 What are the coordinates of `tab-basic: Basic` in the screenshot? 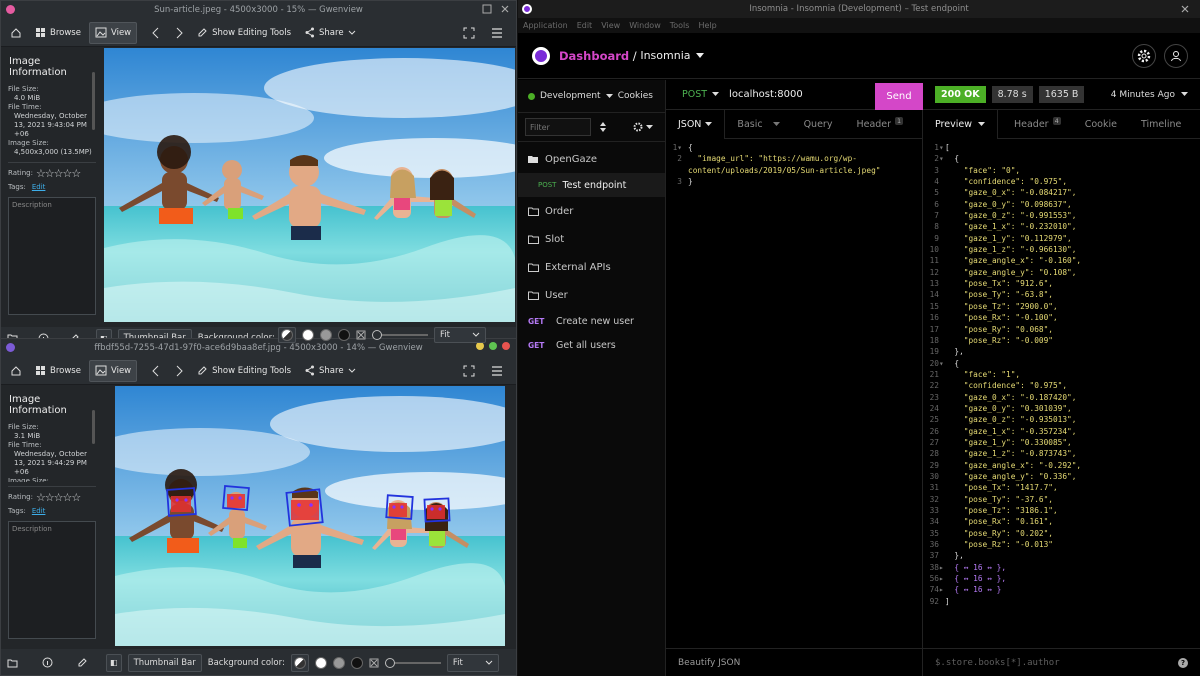 It's located at (757, 124).